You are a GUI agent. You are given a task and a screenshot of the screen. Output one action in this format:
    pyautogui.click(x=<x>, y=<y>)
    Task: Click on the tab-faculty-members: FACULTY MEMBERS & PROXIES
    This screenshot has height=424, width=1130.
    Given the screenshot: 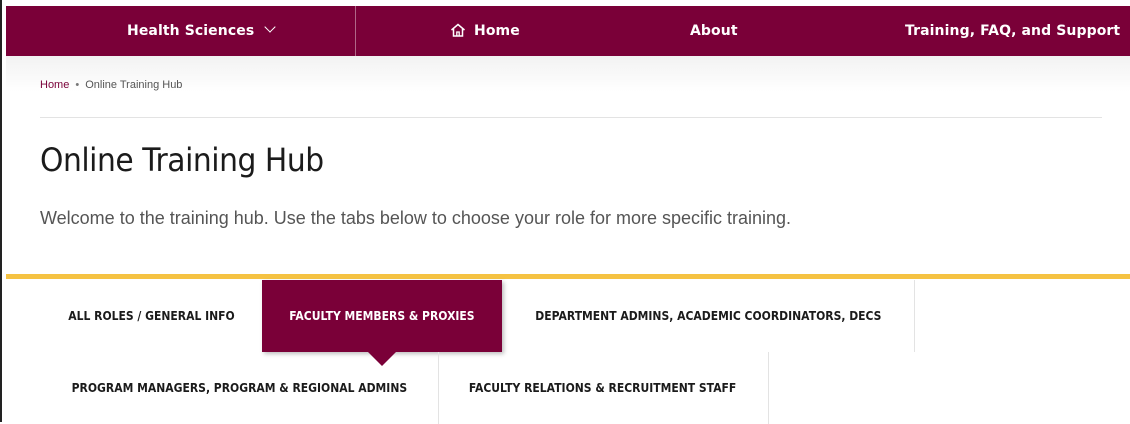 What is the action you would take?
    pyautogui.click(x=382, y=323)
    